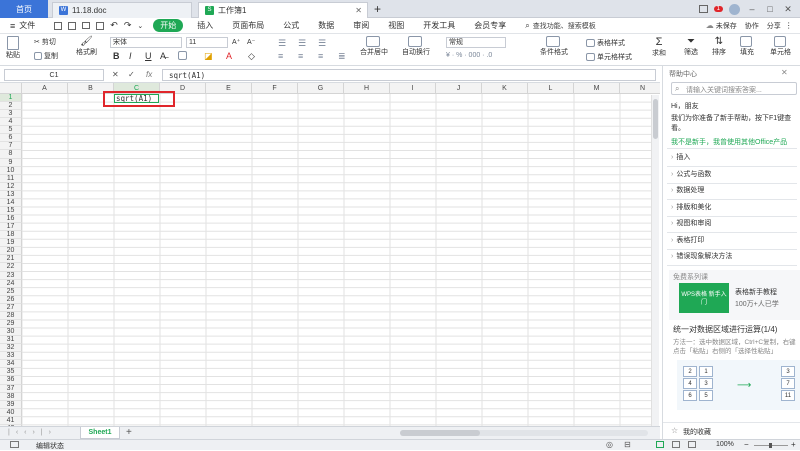 The image size is (800, 451). What do you see at coordinates (11, 324) in the screenshot?
I see `row-header-29: 29` at bounding box center [11, 324].